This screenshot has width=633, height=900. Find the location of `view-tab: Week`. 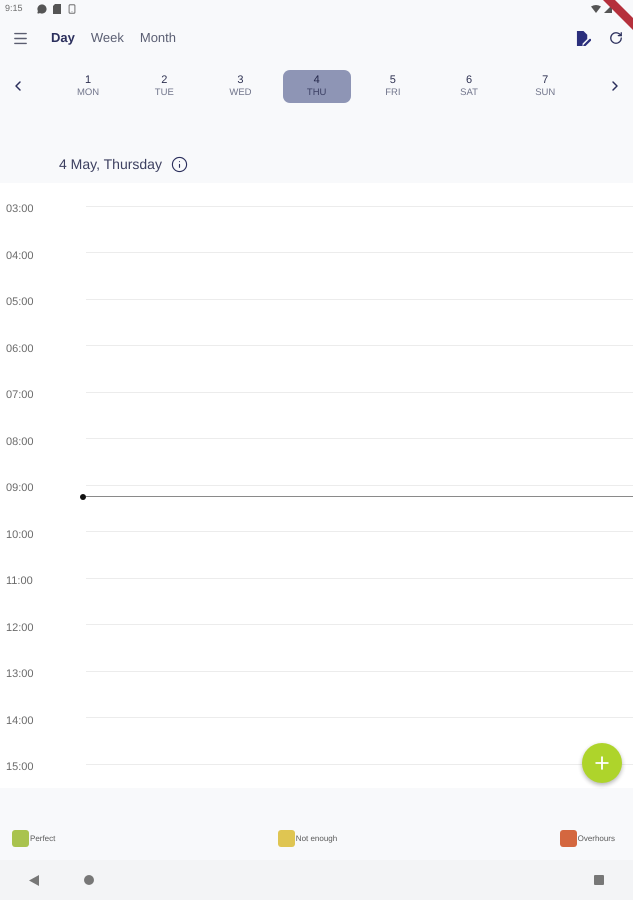

view-tab: Week is located at coordinates (107, 38).